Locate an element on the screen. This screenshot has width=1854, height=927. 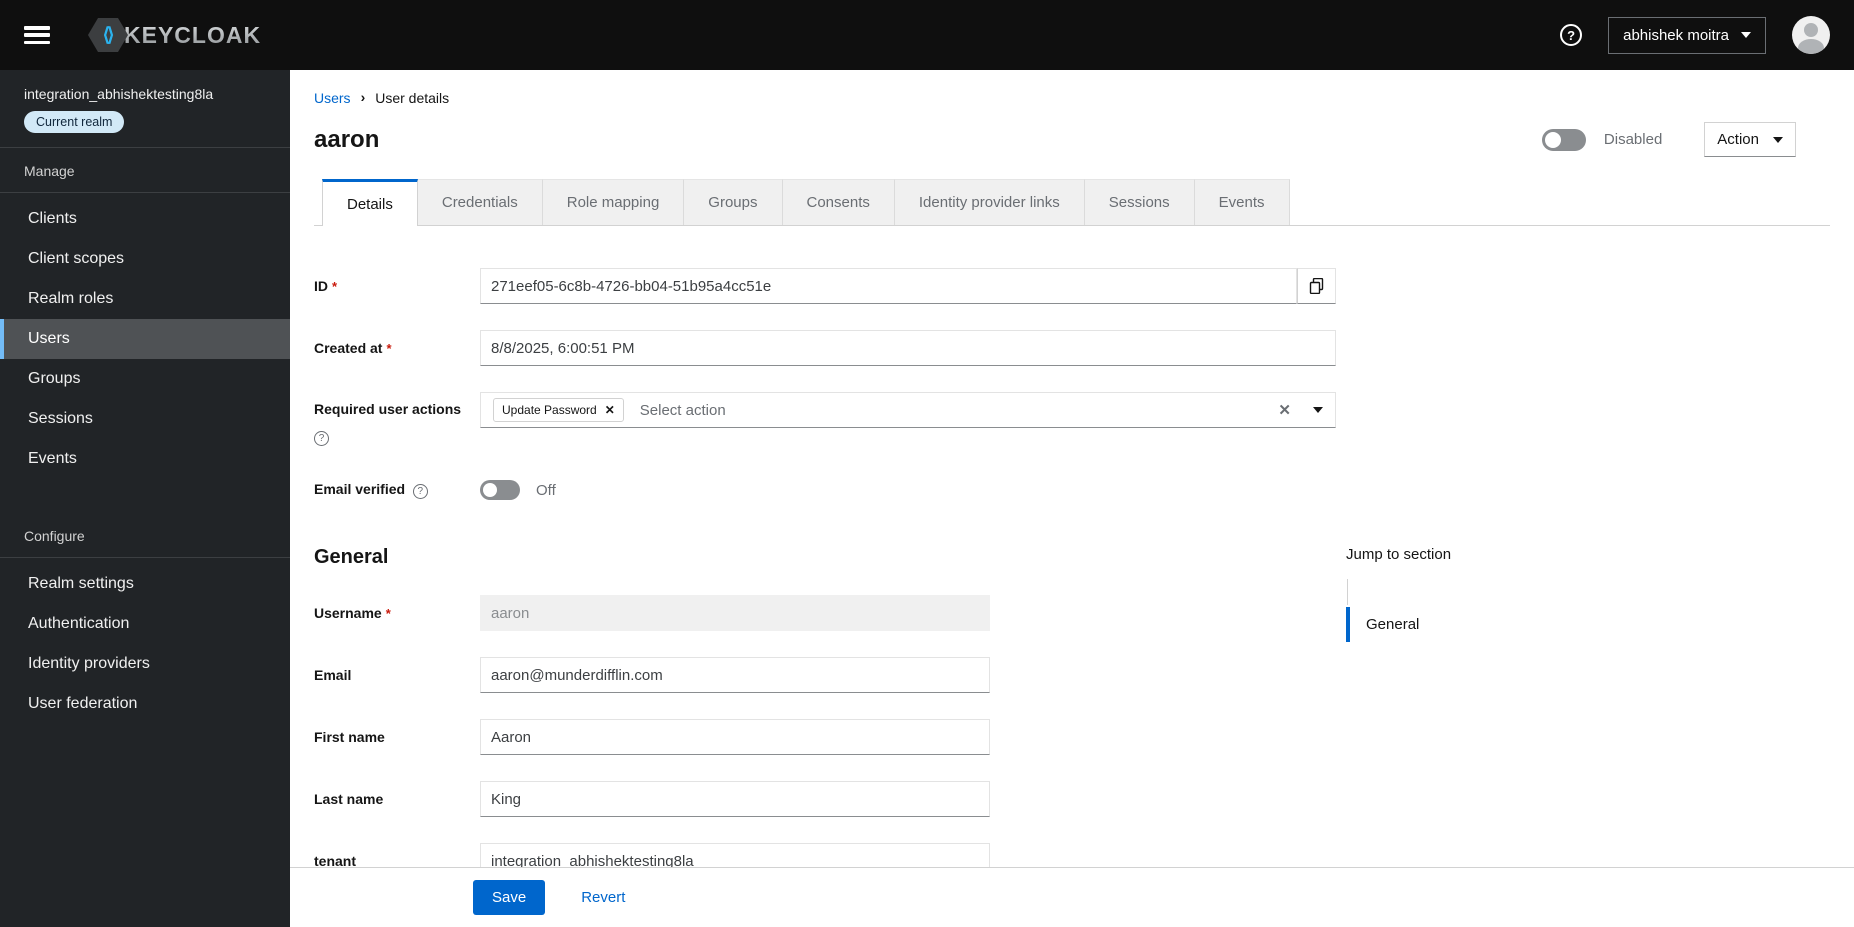
first-name-row: First name is located at coordinates (809, 737).